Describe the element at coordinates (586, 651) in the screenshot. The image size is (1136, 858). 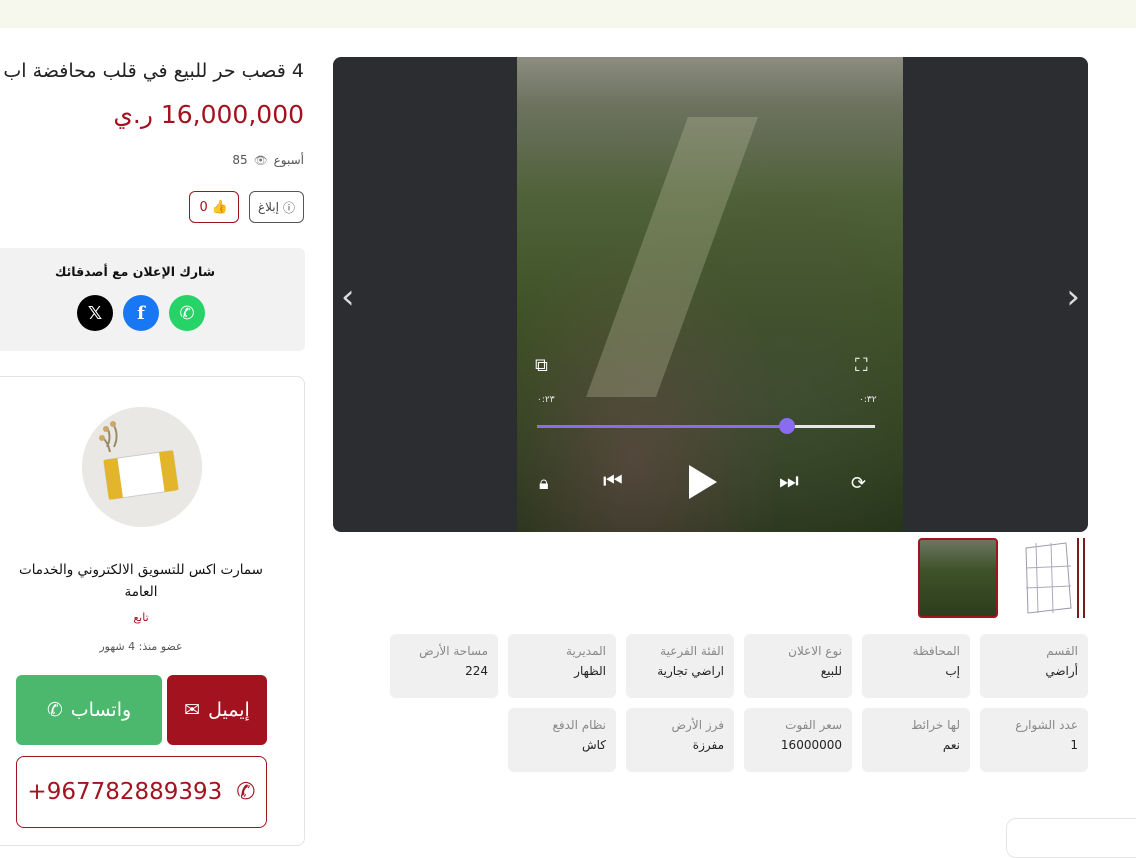
I see `detail-label: المديرية` at that location.